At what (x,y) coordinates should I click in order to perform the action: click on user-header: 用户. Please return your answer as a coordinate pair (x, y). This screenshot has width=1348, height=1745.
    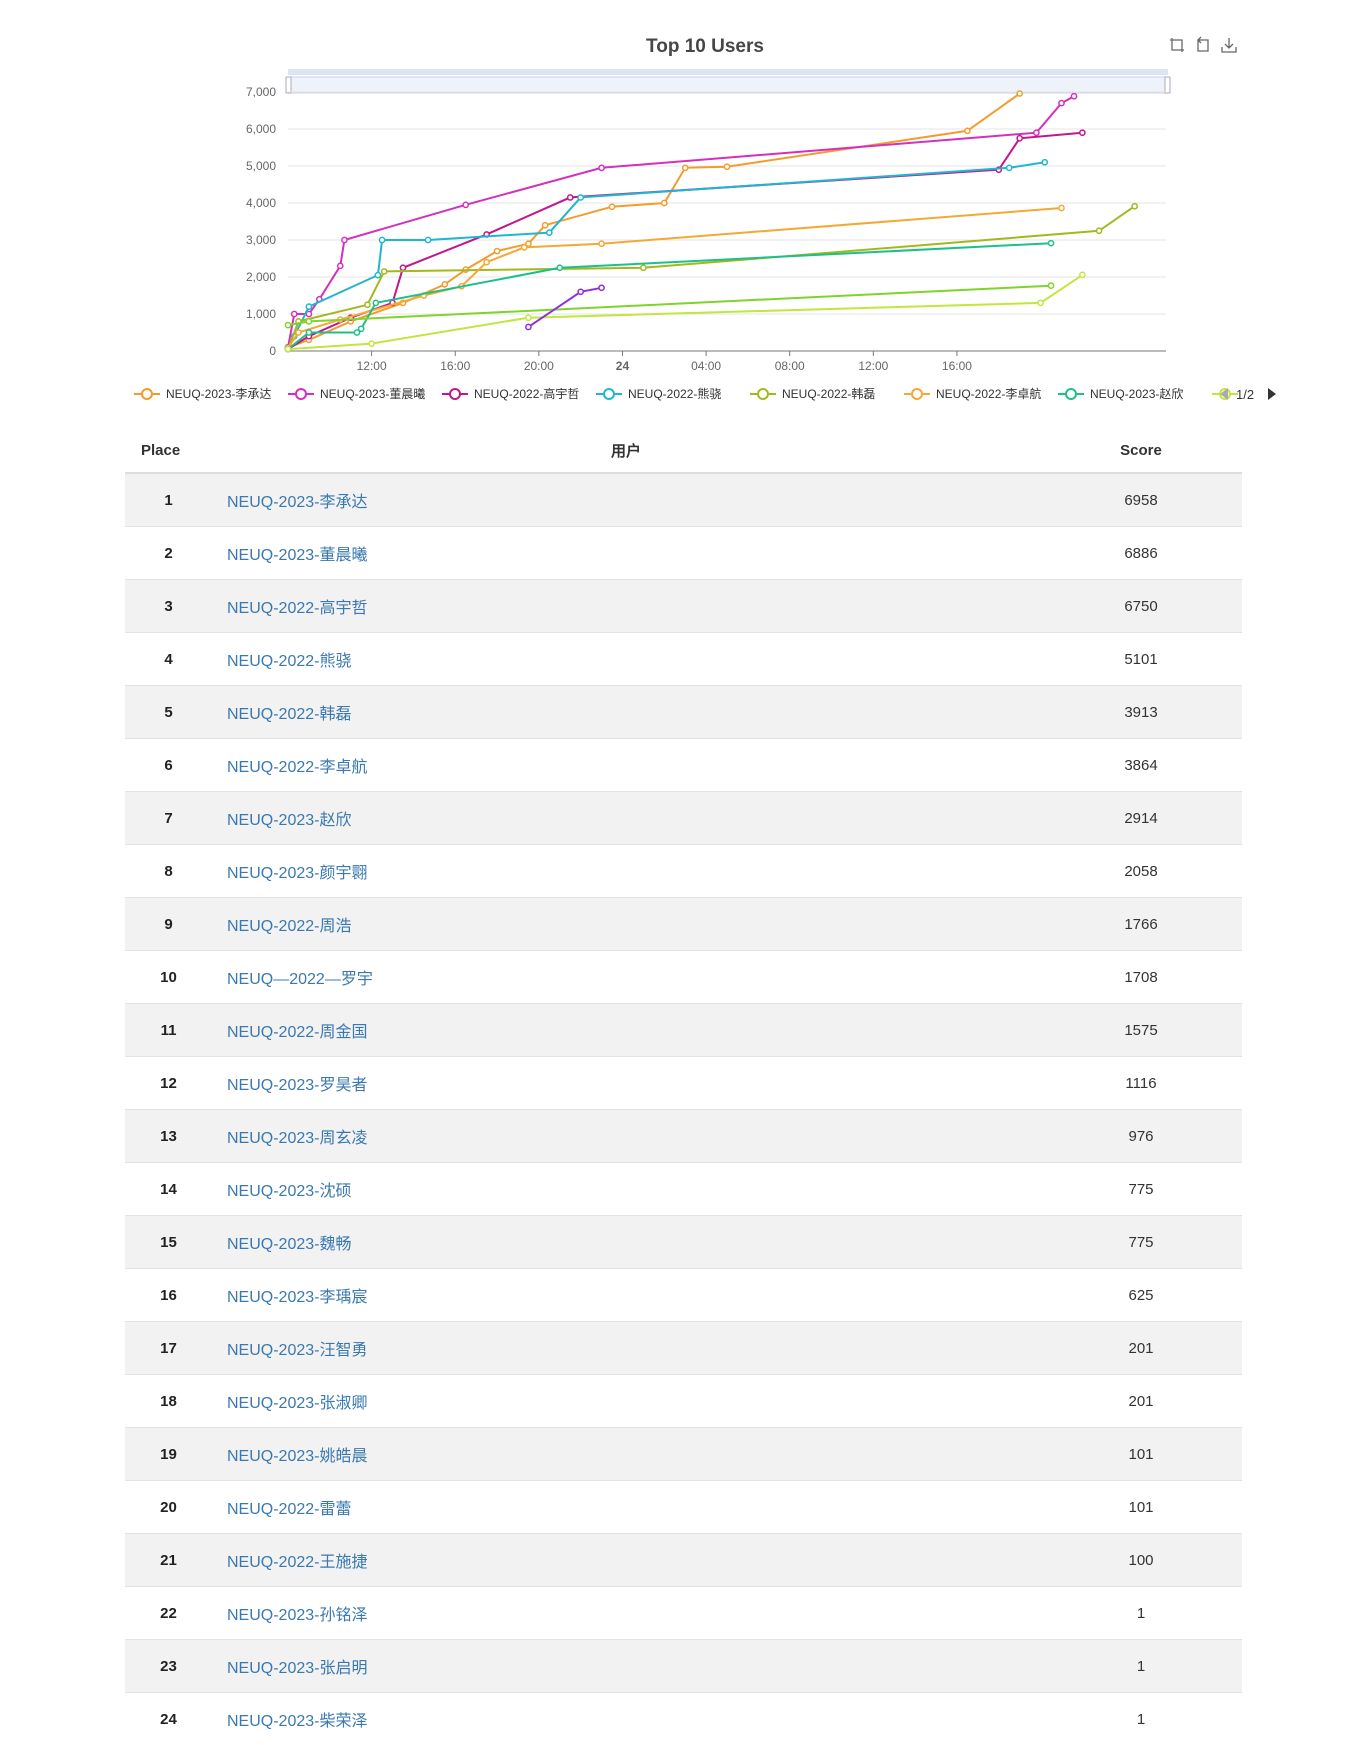
    Looking at the image, I should click on (626, 450).